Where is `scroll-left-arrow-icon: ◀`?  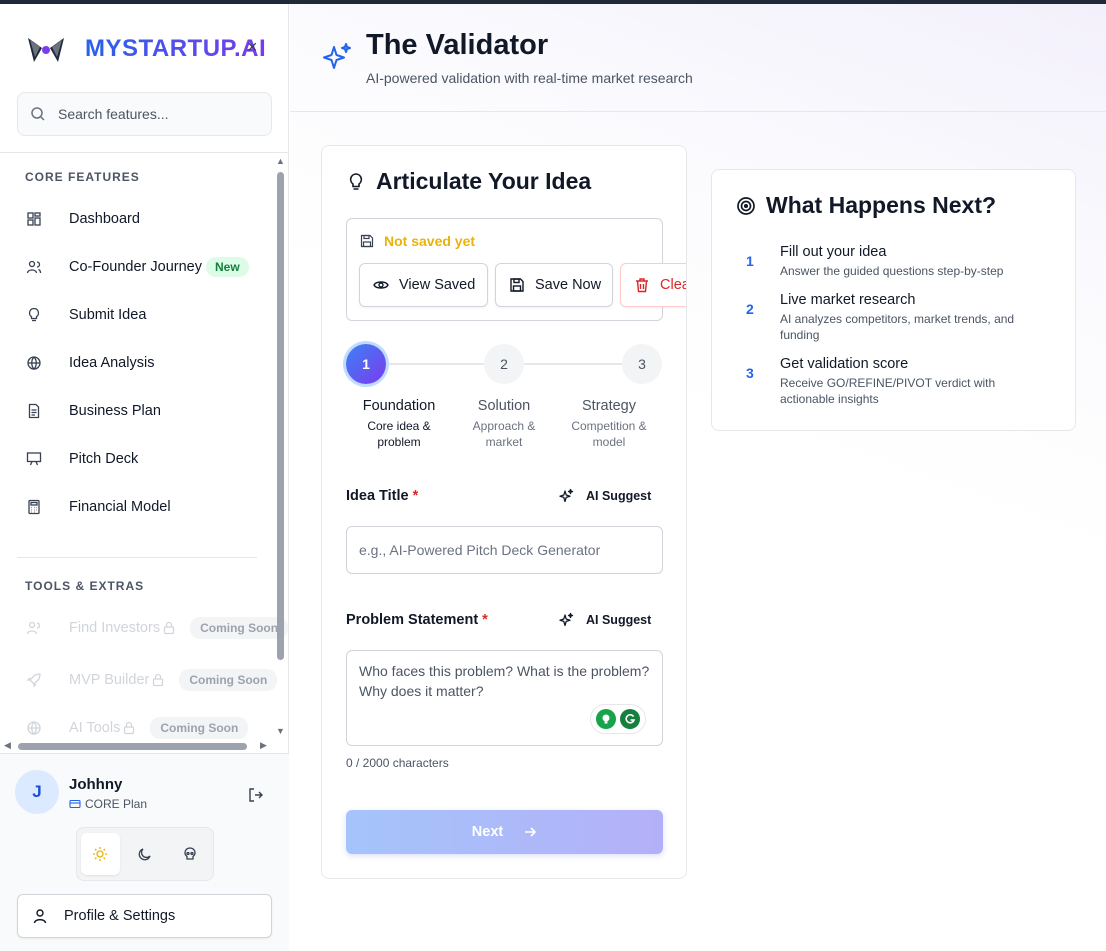 scroll-left-arrow-icon: ◀ is located at coordinates (7, 745).